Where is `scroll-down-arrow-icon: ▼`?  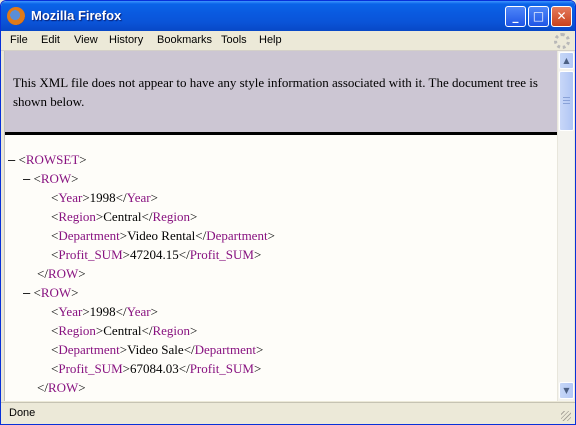
scroll-down-arrow-icon: ▼ is located at coordinates (566, 390).